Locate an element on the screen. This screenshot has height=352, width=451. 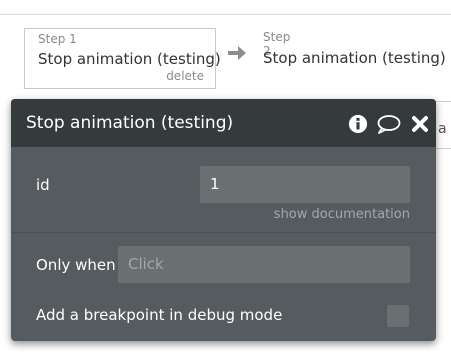
canvas-top-edge is located at coordinates (225, 7).